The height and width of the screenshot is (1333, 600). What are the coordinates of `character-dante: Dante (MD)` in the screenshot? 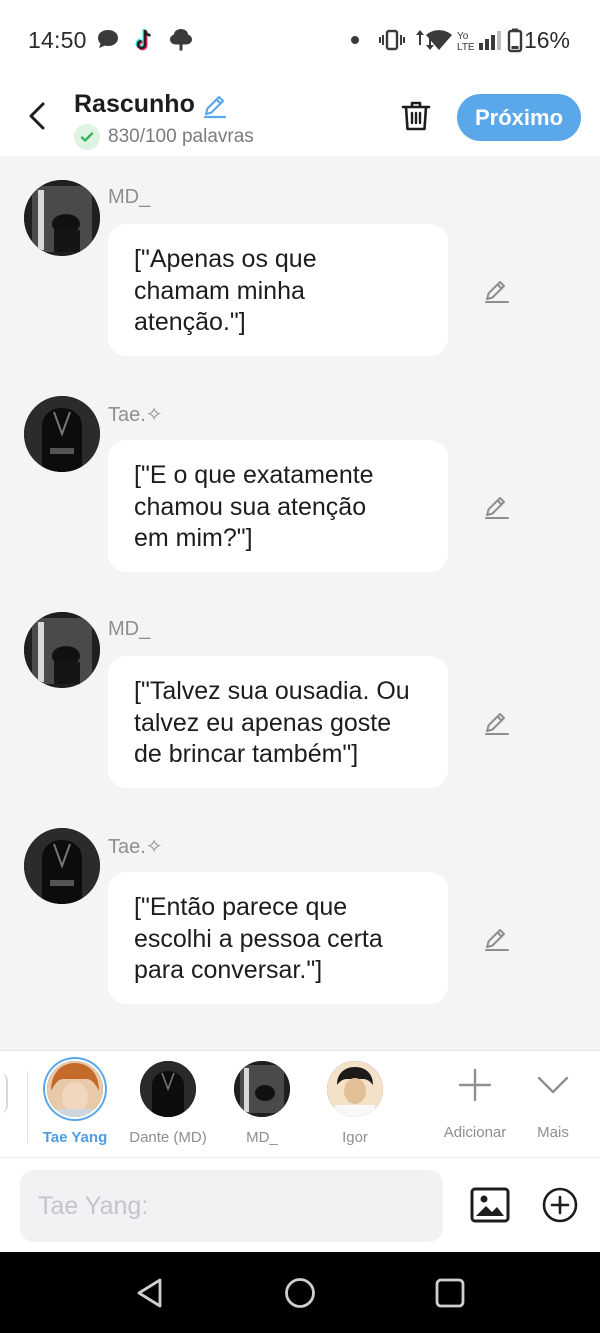 It's located at (168, 1103).